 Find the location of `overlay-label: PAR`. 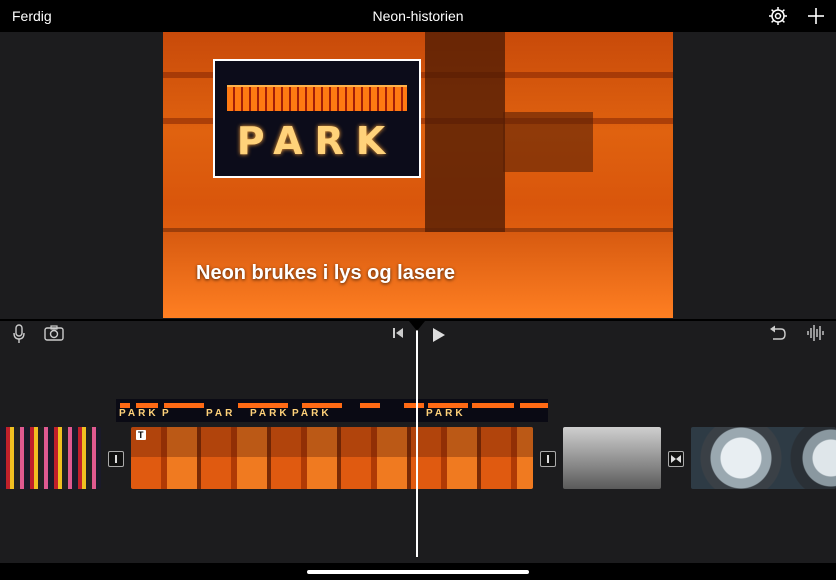

overlay-label: PAR is located at coordinates (221, 413).